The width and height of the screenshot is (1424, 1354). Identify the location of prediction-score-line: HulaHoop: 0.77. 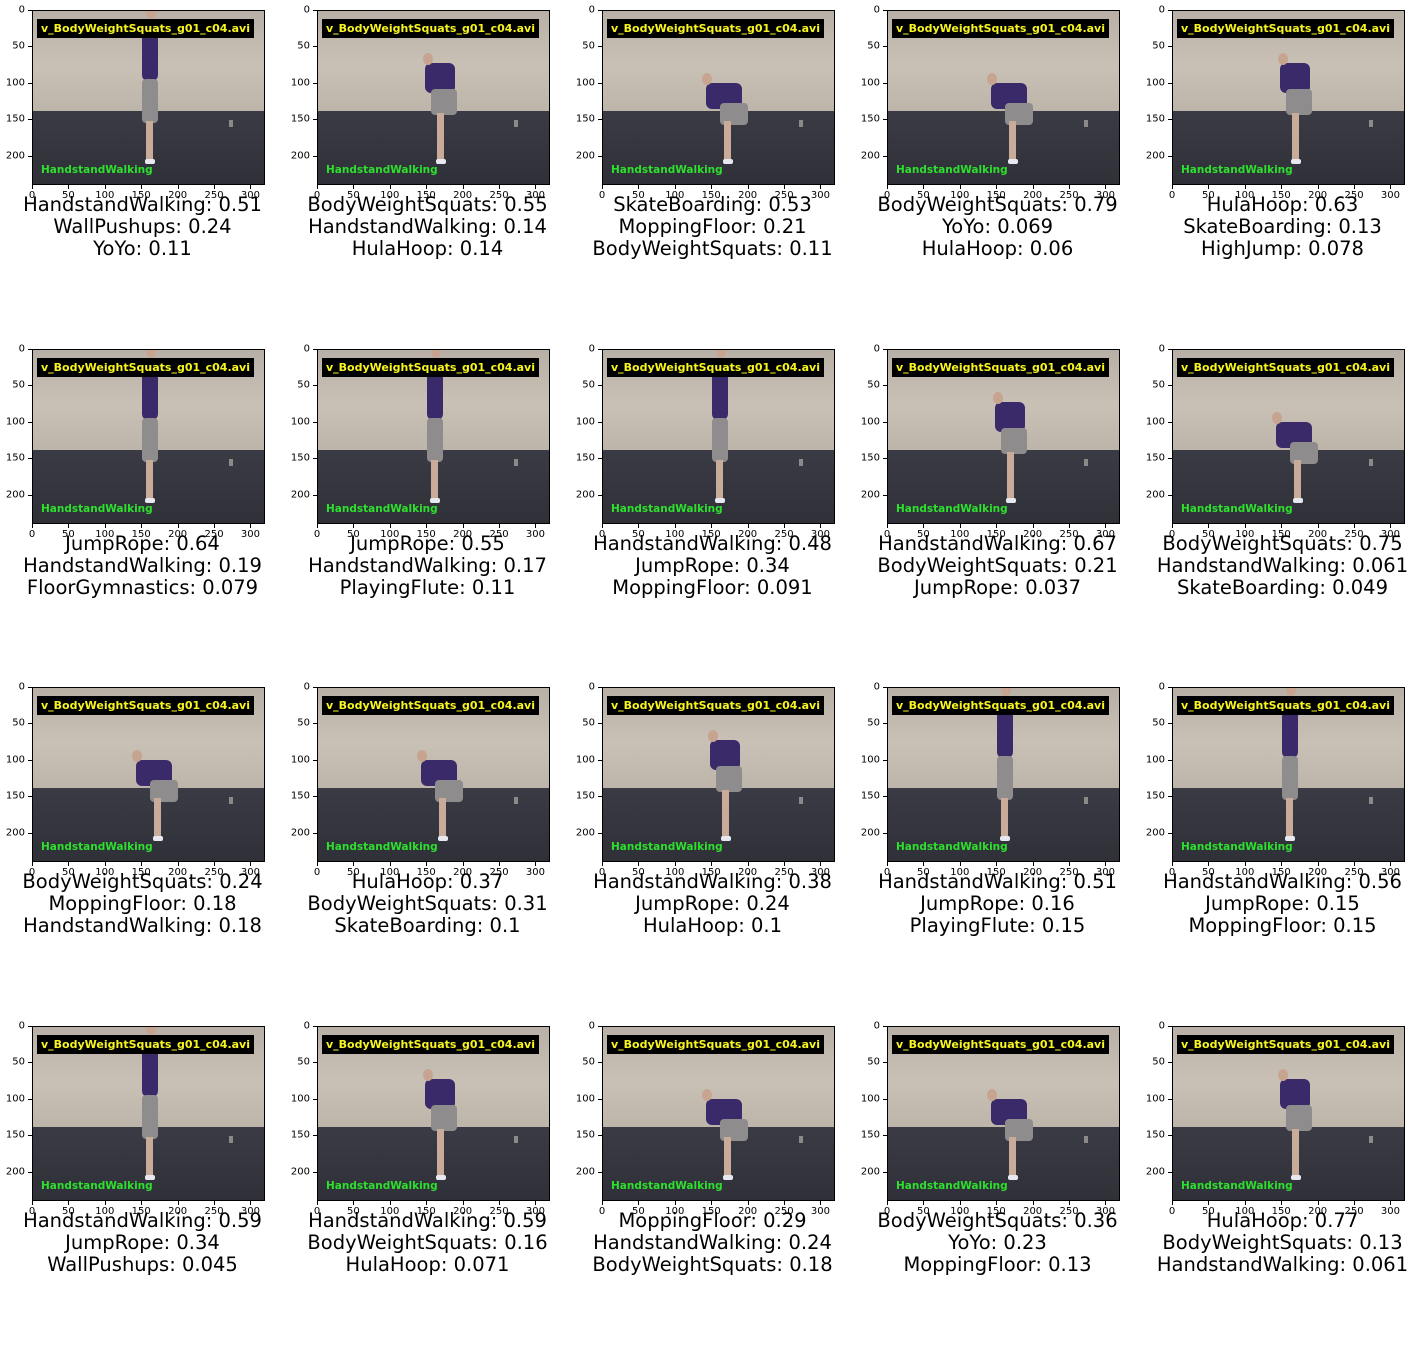
(1282, 1220).